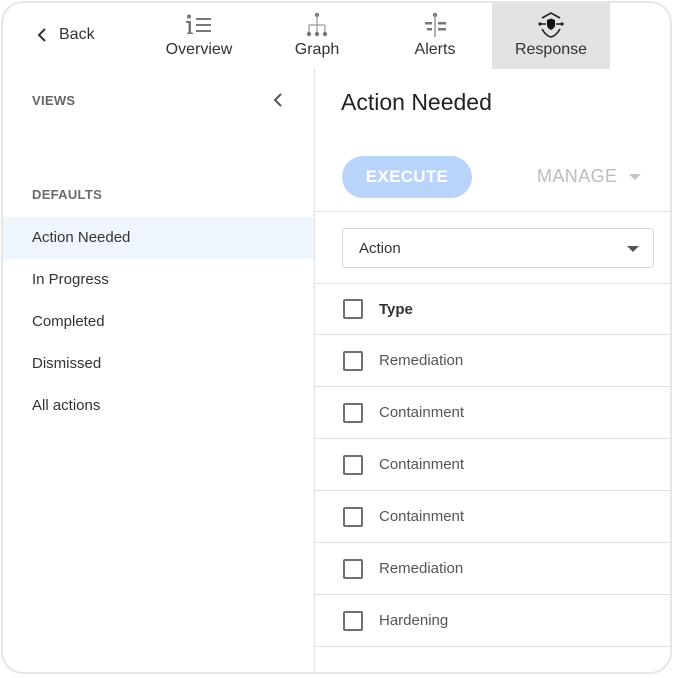 This screenshot has width=676, height=678. What do you see at coordinates (380, 248) in the screenshot?
I see `filter-select-value: Action` at bounding box center [380, 248].